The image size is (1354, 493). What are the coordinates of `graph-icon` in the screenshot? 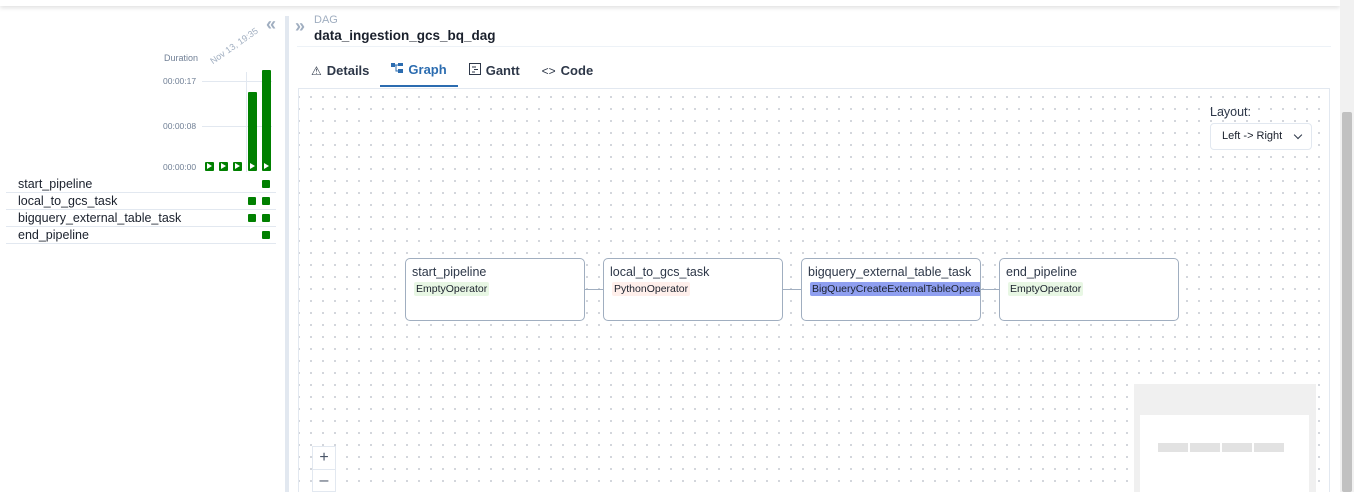 It's located at (397, 70).